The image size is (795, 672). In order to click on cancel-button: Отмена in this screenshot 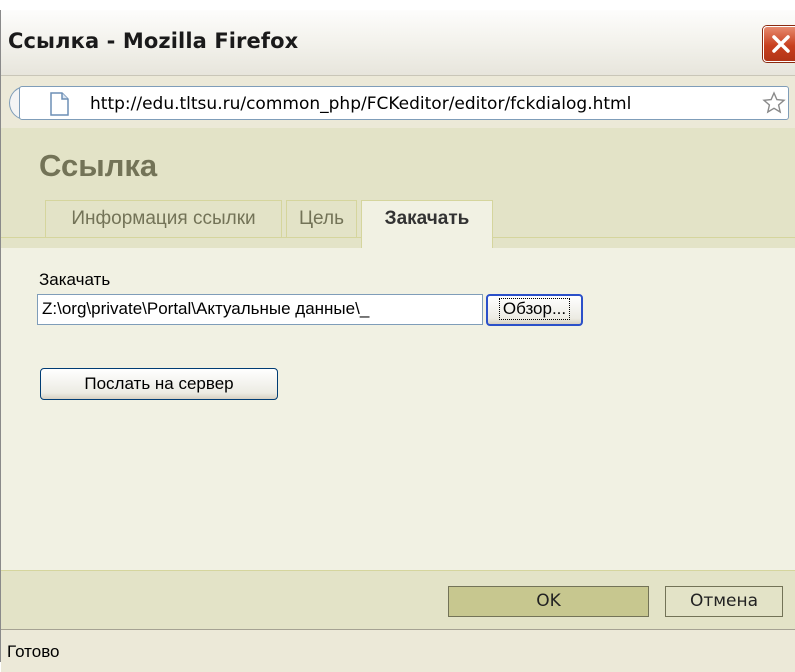, I will do `click(724, 601)`.